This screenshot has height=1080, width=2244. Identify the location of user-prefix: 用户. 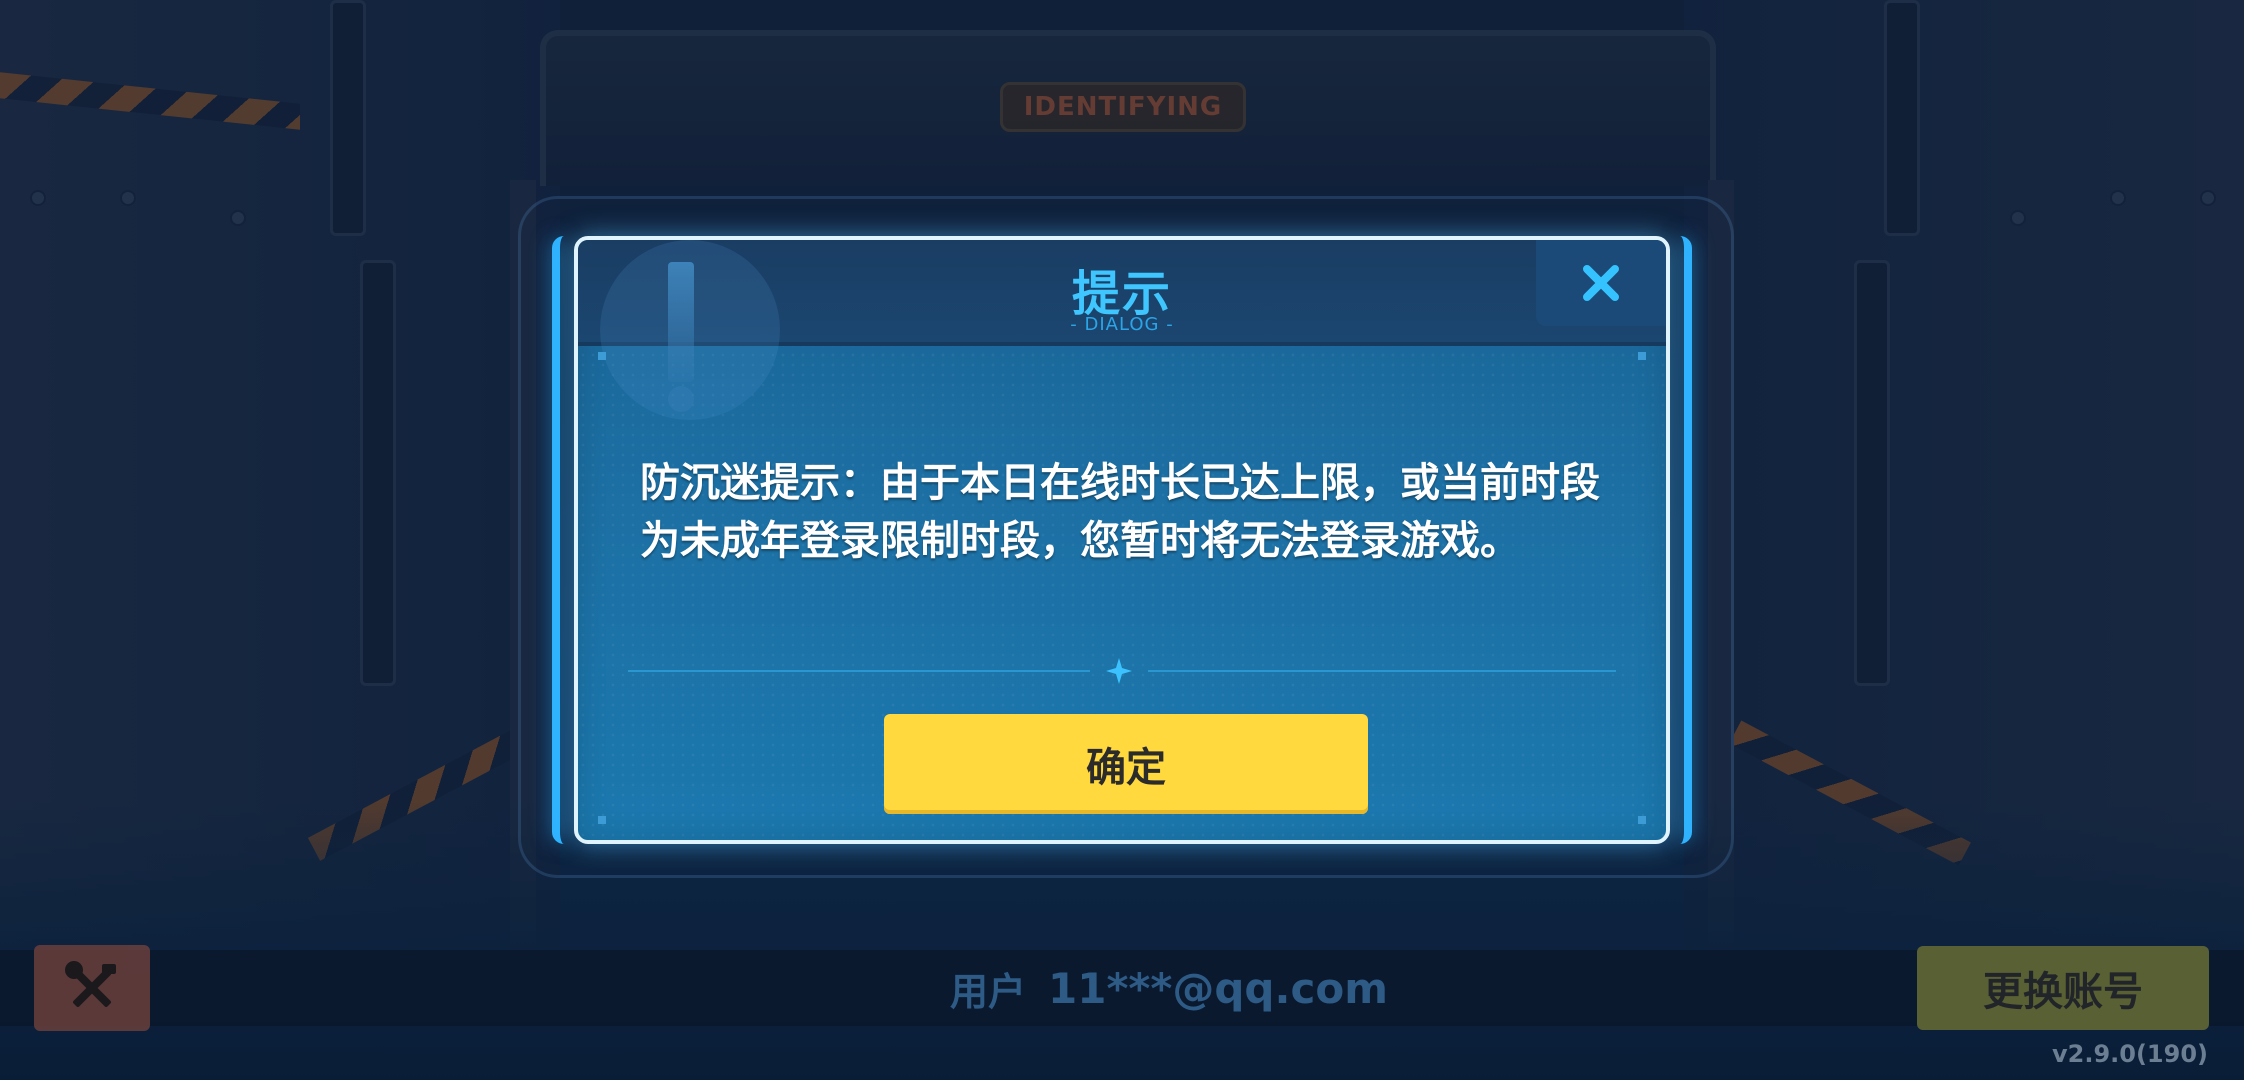
(988, 991).